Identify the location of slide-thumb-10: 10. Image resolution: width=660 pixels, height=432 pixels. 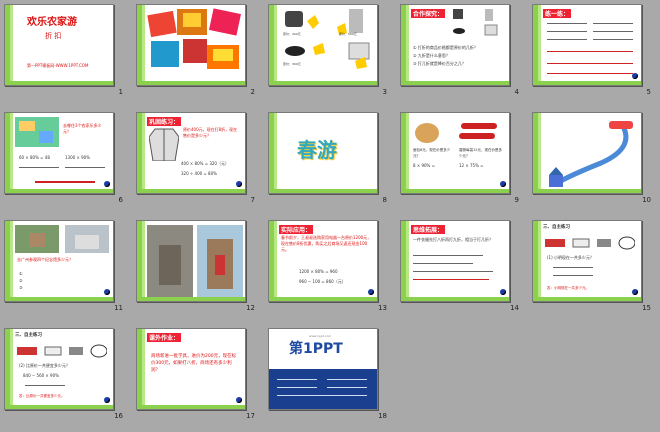
(594, 162).